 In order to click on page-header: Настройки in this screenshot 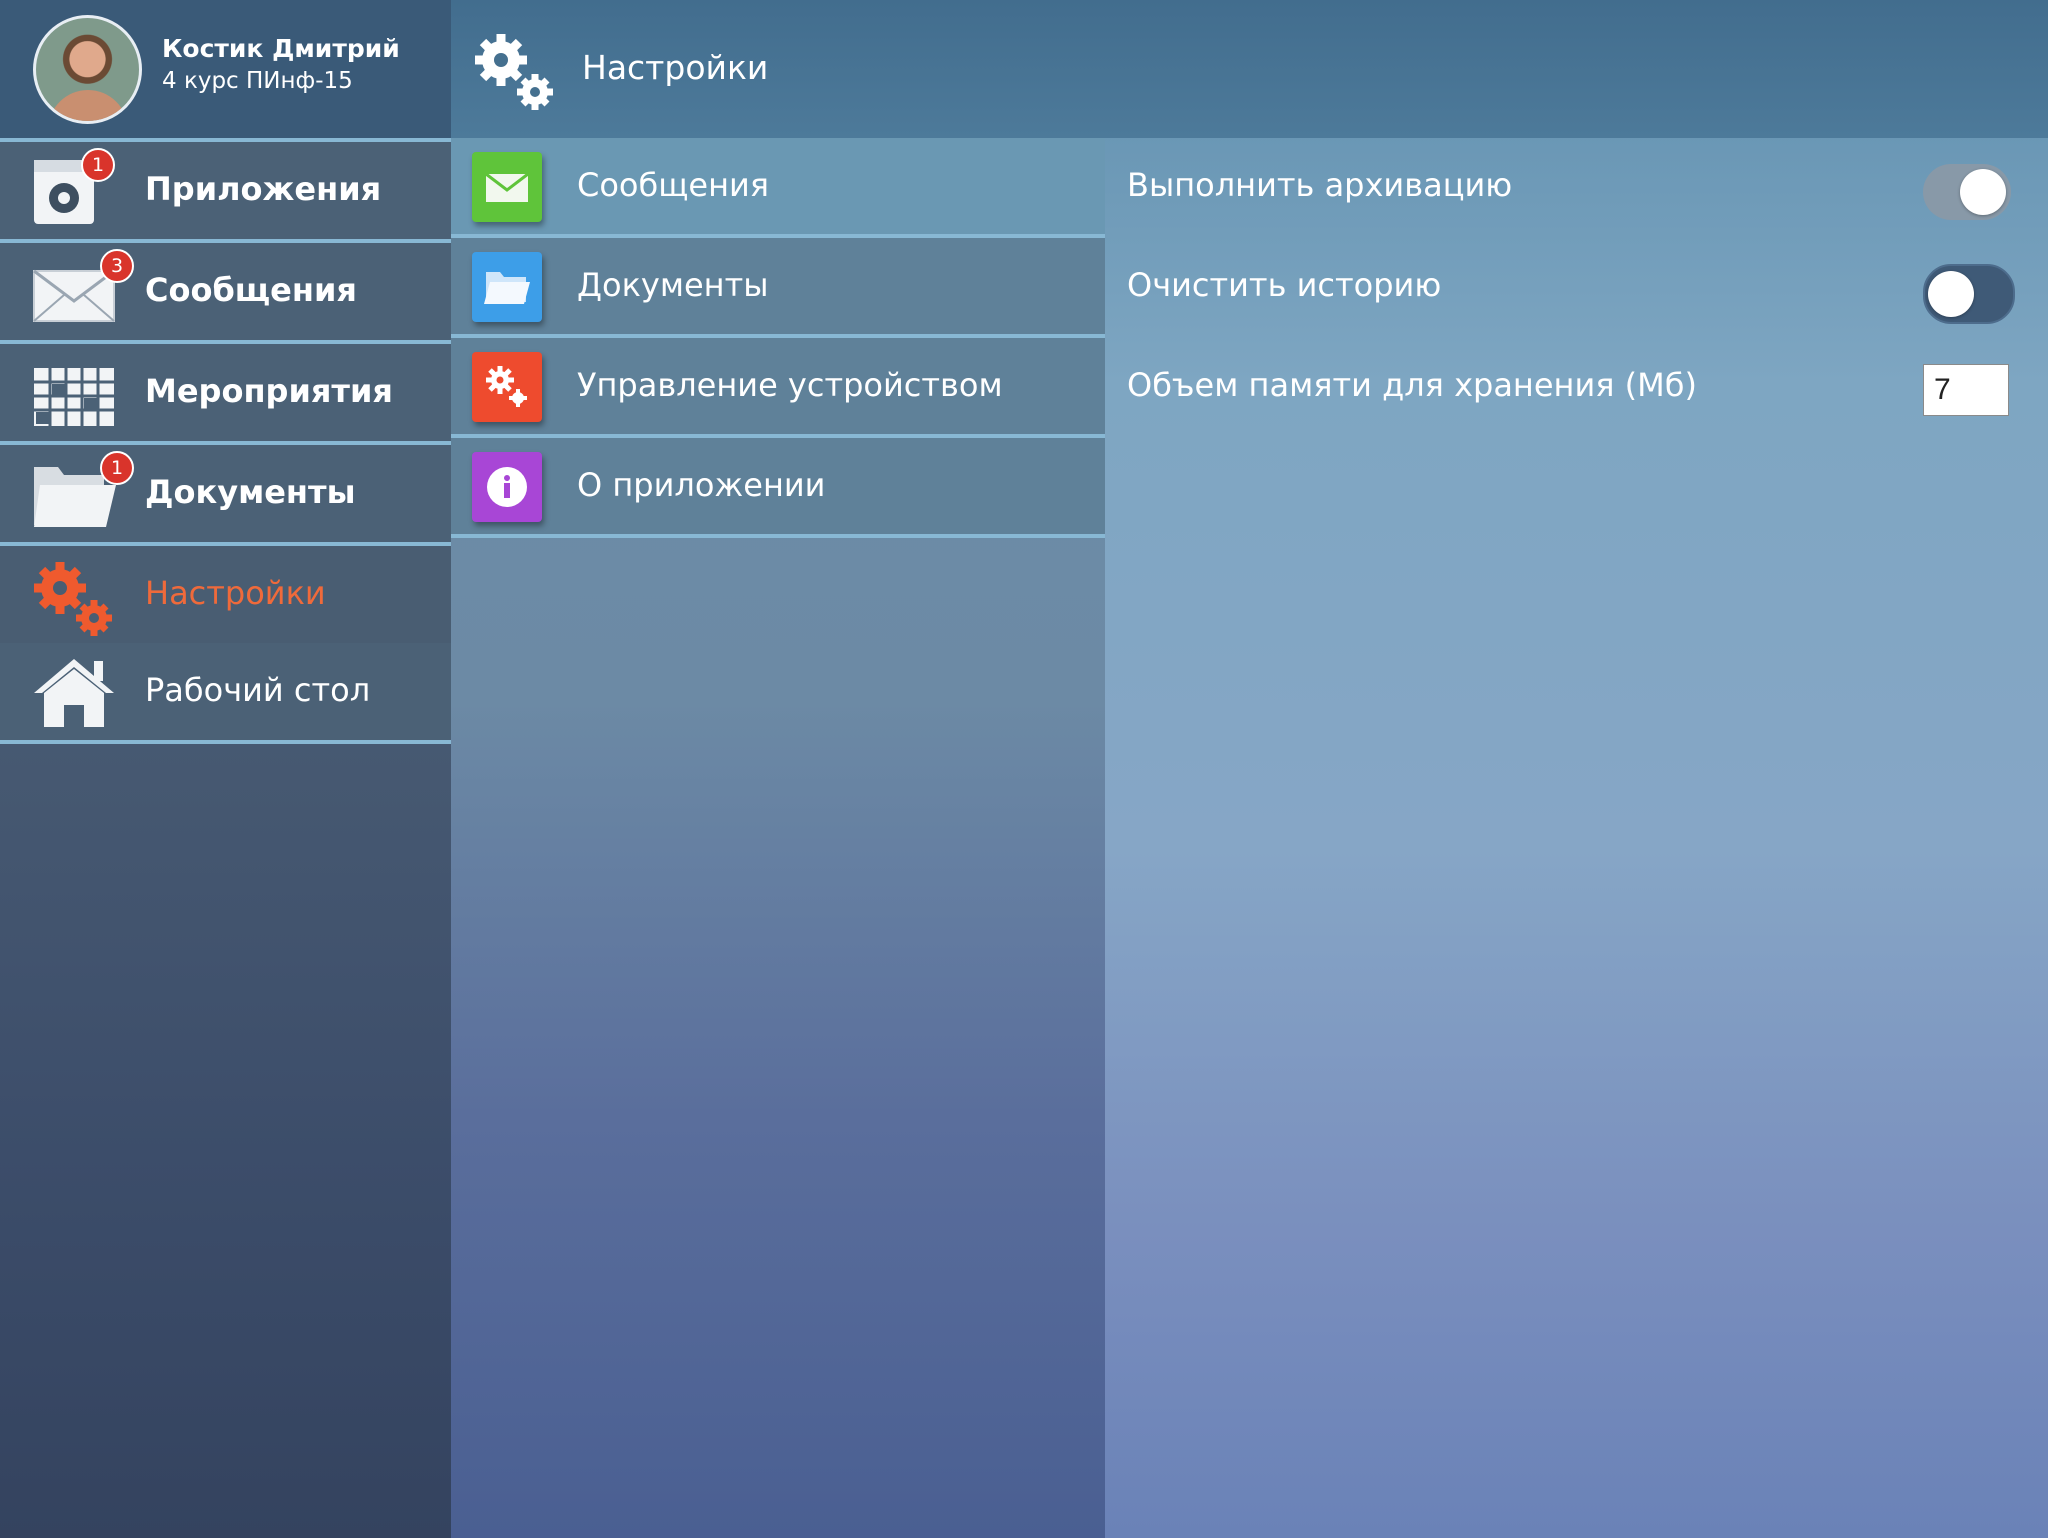, I will do `click(1249, 69)`.